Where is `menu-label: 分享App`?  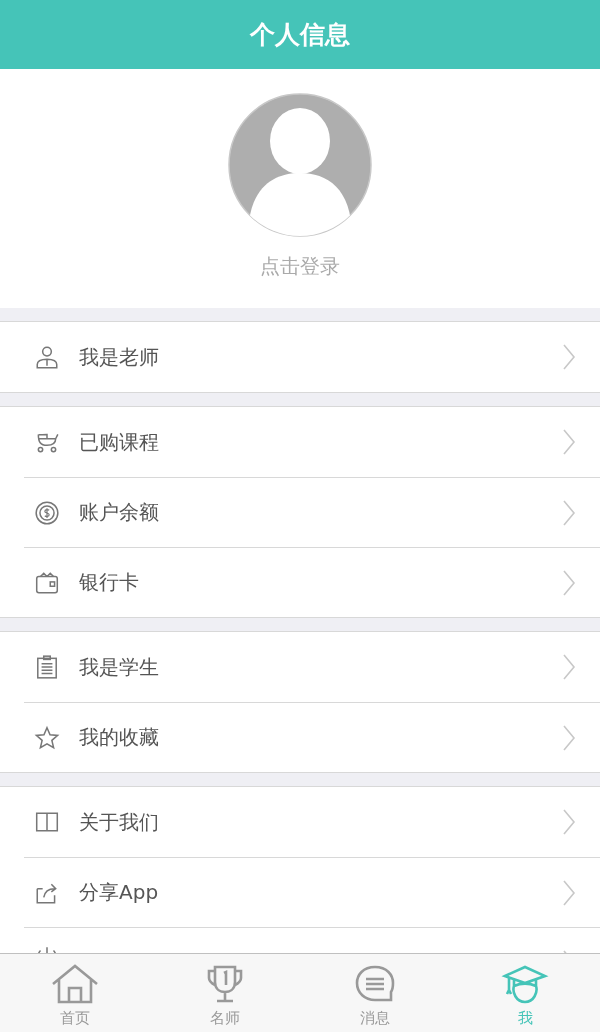 menu-label: 分享App is located at coordinates (119, 892).